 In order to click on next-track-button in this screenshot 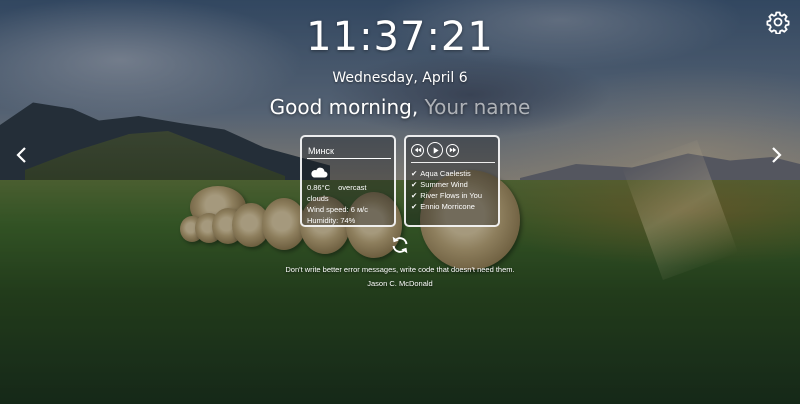, I will do `click(452, 150)`.